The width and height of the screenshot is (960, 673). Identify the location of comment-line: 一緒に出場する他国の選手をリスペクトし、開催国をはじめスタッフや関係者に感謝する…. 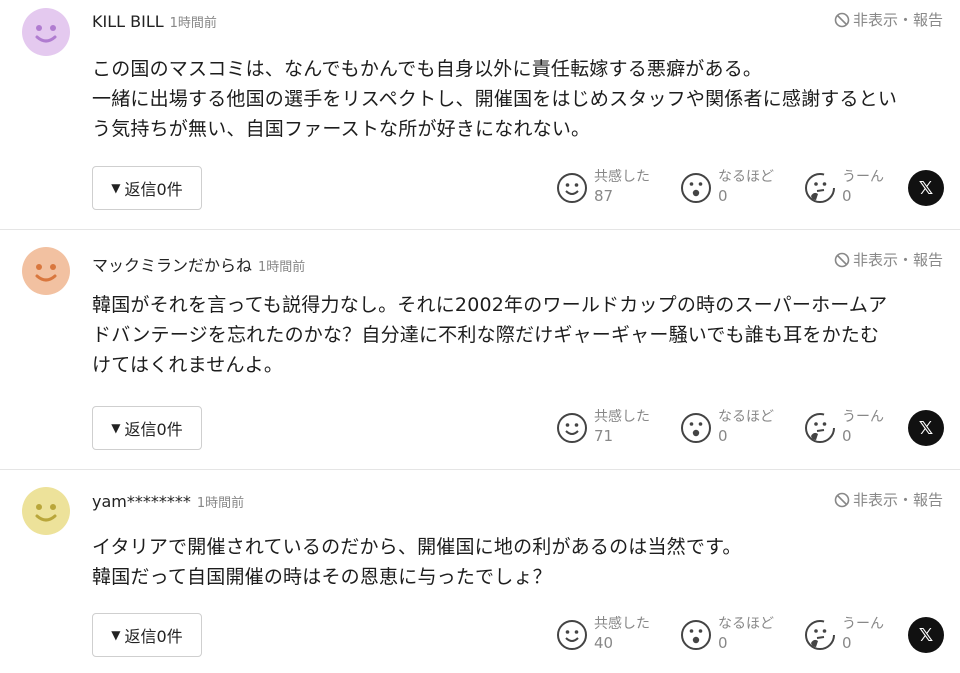
(495, 99).